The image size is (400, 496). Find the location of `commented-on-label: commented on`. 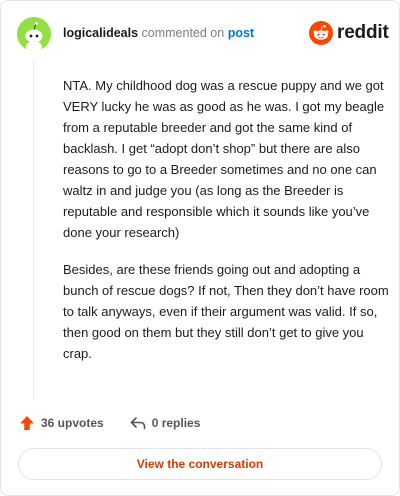

commented-on-label: commented on is located at coordinates (183, 33).